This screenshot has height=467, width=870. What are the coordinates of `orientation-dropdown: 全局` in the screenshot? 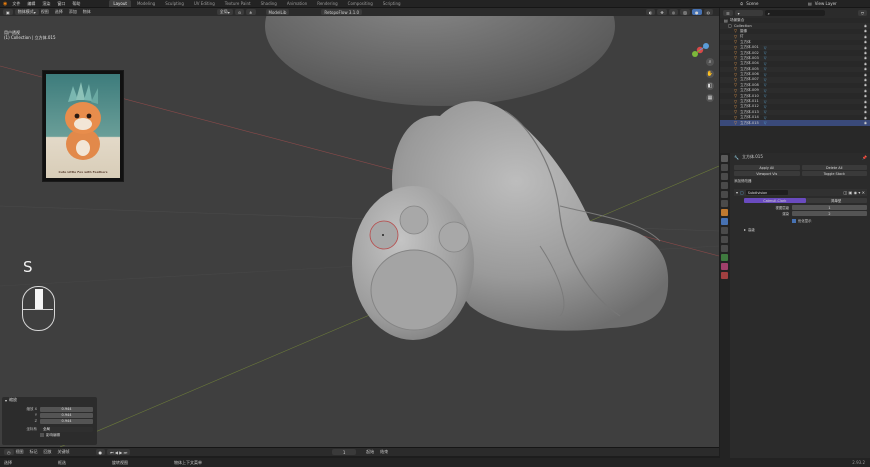 It's located at (66, 429).